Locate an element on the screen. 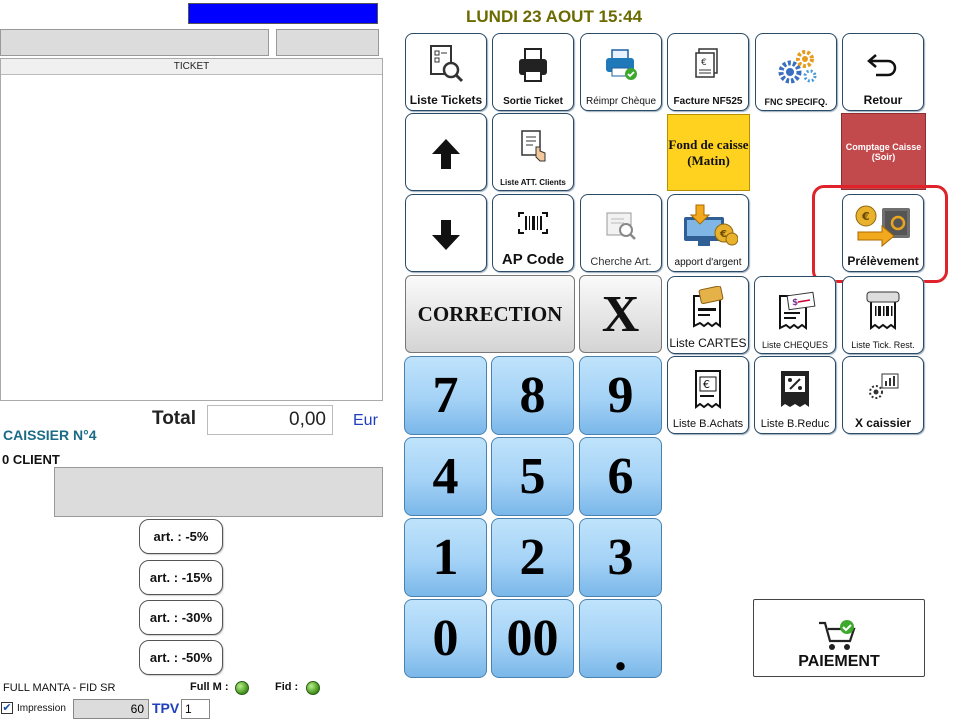 The image size is (960, 725). cart-check-icon is located at coordinates (837, 635).